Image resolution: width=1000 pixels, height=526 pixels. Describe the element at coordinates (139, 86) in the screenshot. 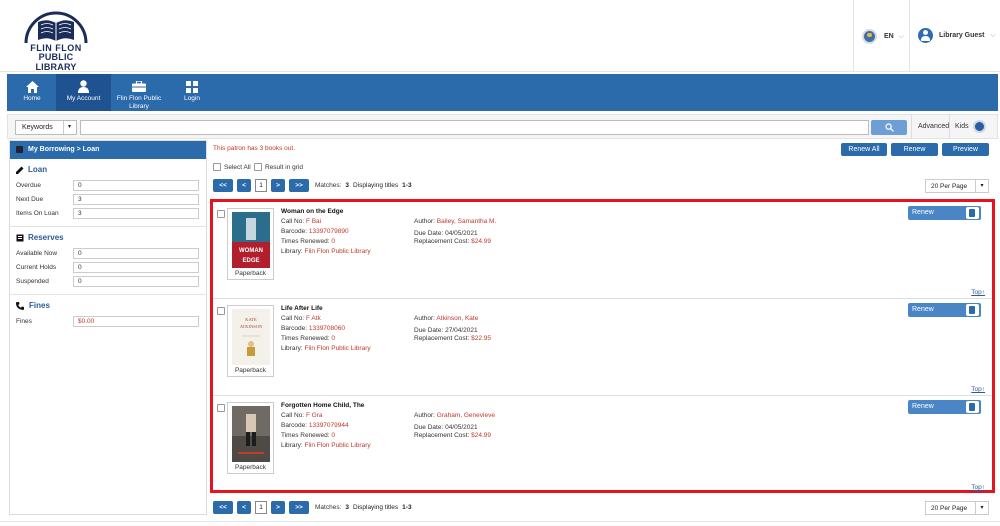

I see `briefcase-icon` at that location.